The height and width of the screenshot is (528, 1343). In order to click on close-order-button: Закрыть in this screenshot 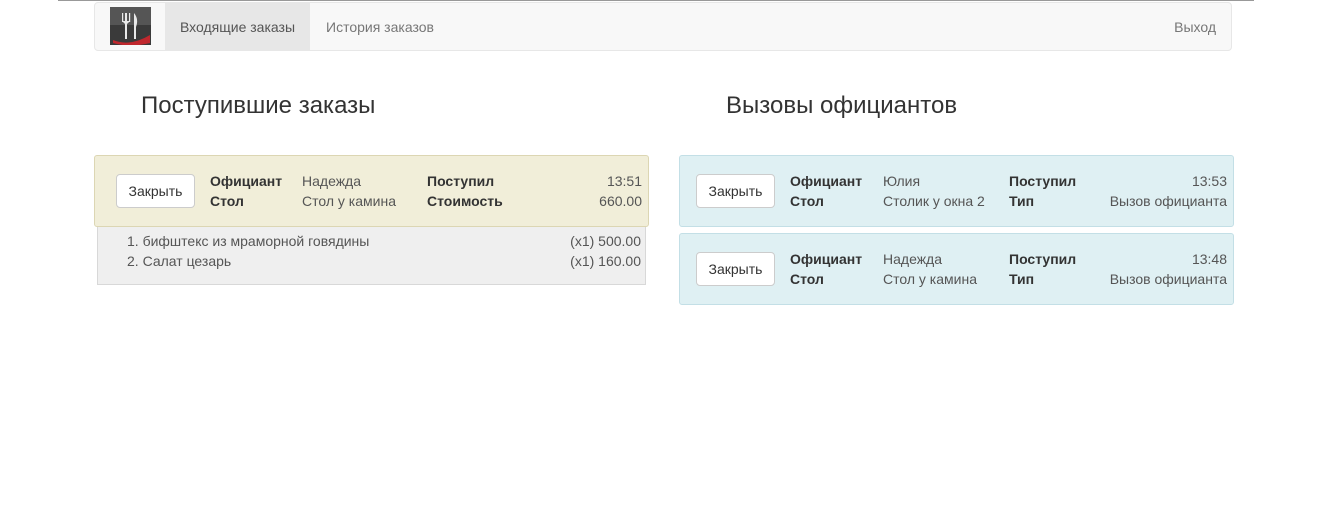, I will do `click(155, 191)`.